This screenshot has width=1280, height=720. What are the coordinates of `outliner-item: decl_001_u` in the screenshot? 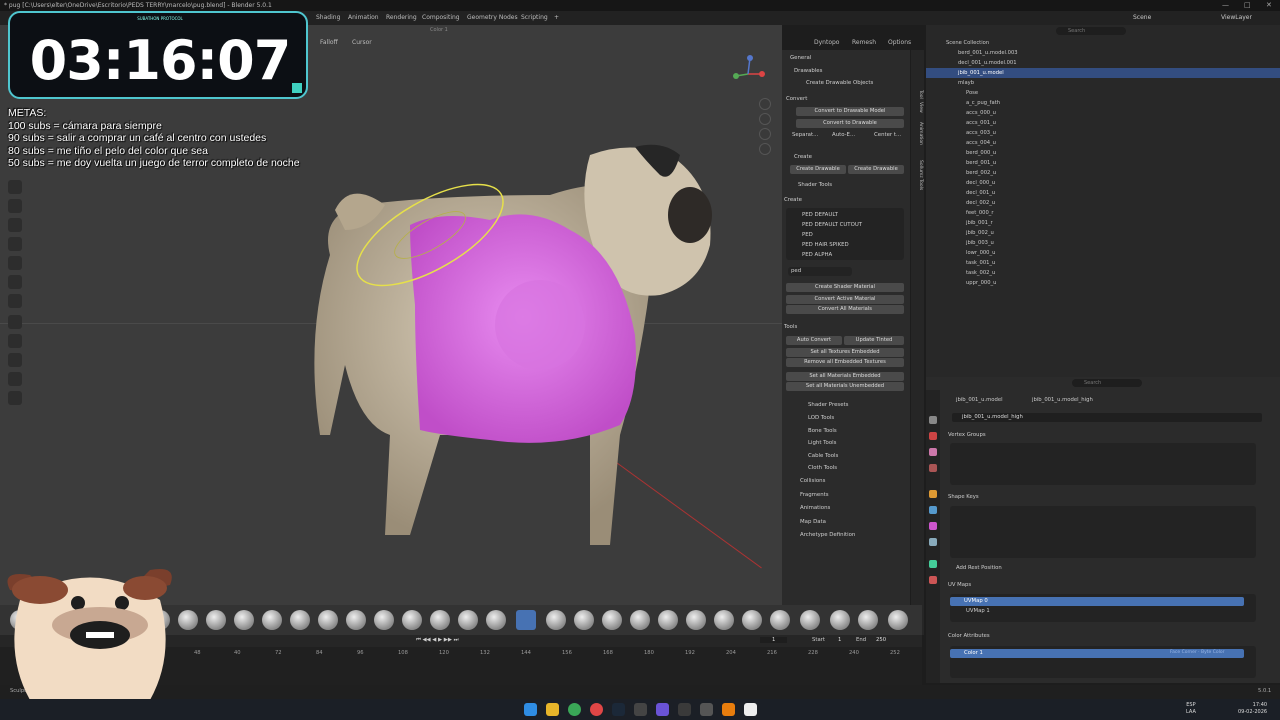 It's located at (980, 193).